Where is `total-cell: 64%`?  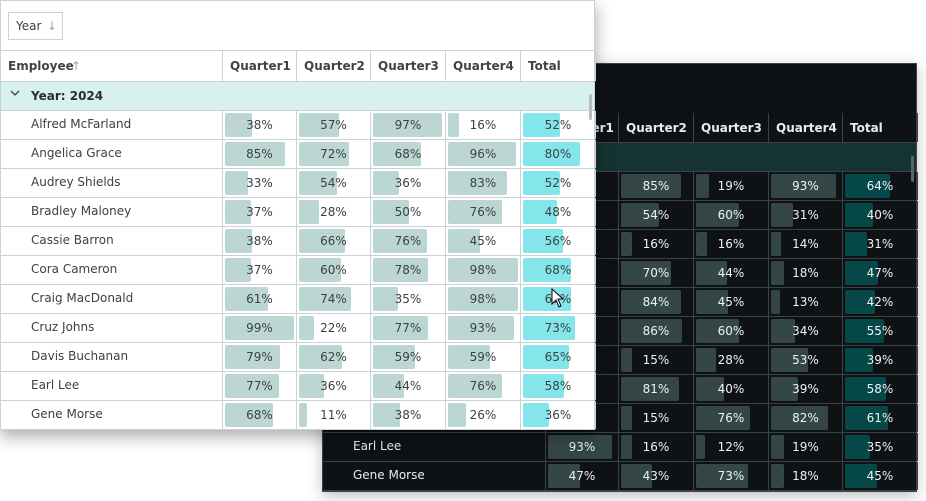
total-cell: 64% is located at coordinates (880, 186).